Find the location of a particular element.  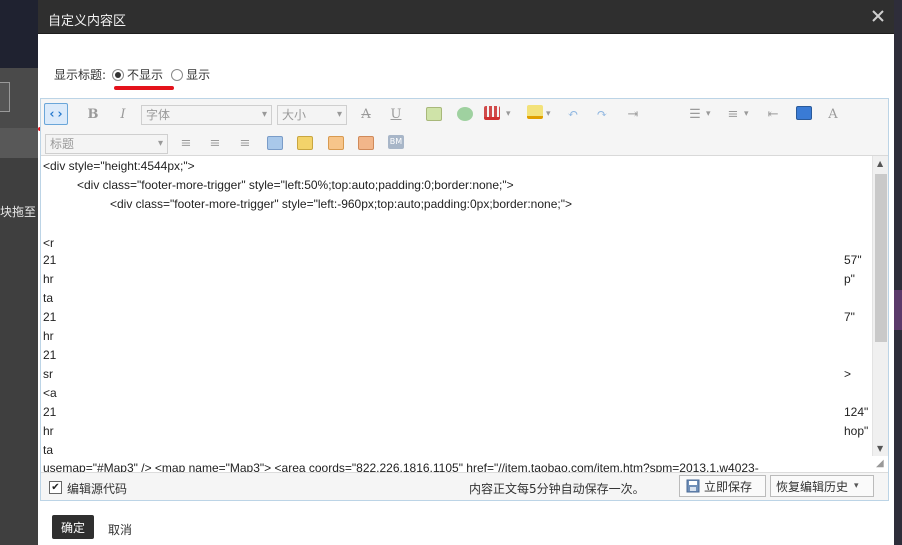

restore-history-button: 恢复编辑历史 ▾ is located at coordinates (822, 486).